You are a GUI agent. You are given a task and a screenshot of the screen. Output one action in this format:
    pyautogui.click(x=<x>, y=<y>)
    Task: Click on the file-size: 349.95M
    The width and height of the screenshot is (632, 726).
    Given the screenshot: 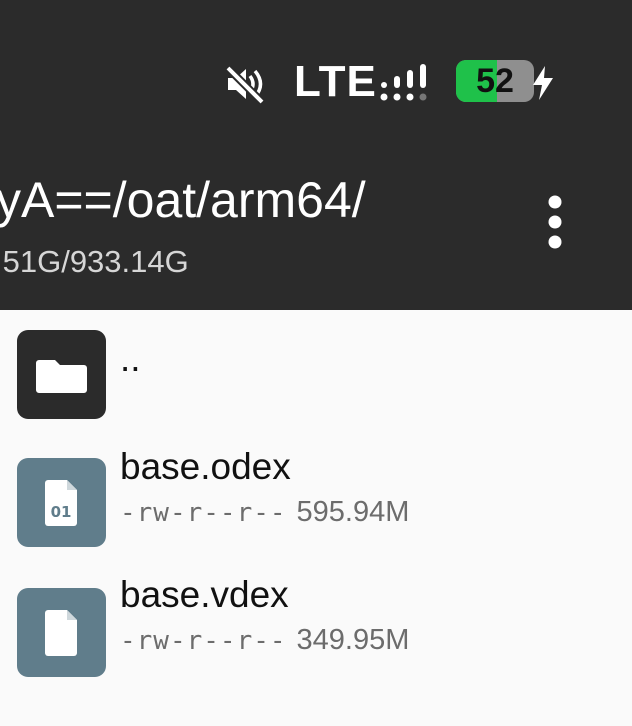 What is the action you would take?
    pyautogui.click(x=353, y=640)
    